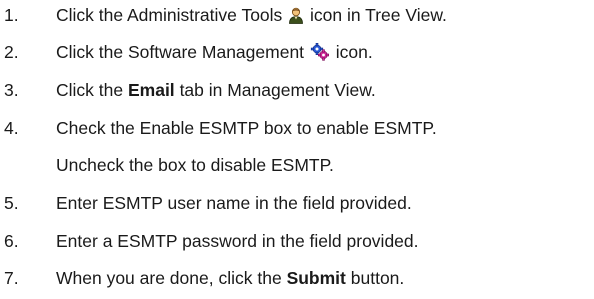 This screenshot has height=299, width=594. What do you see at coordinates (377, 278) in the screenshot?
I see `step-7-text-b: button.` at bounding box center [377, 278].